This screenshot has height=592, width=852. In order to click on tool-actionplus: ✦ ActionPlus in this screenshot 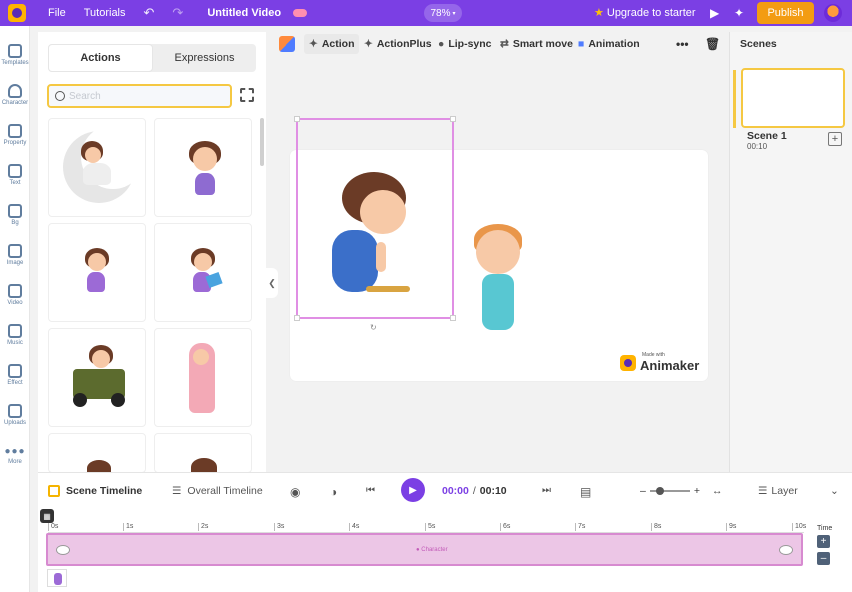, I will do `click(398, 44)`.